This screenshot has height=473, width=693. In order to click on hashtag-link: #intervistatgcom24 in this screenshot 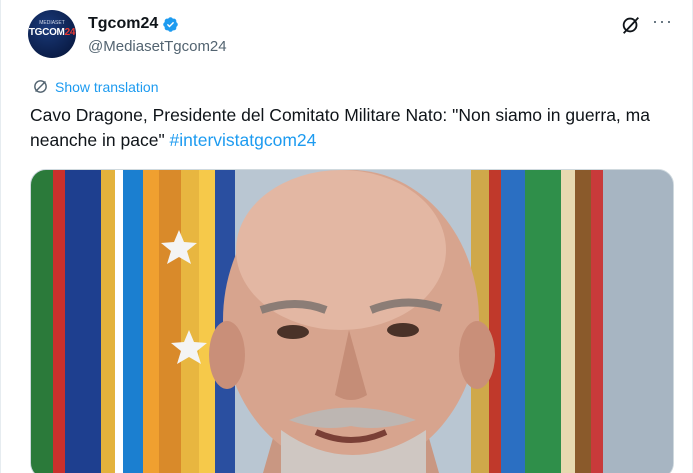, I will do `click(243, 140)`.